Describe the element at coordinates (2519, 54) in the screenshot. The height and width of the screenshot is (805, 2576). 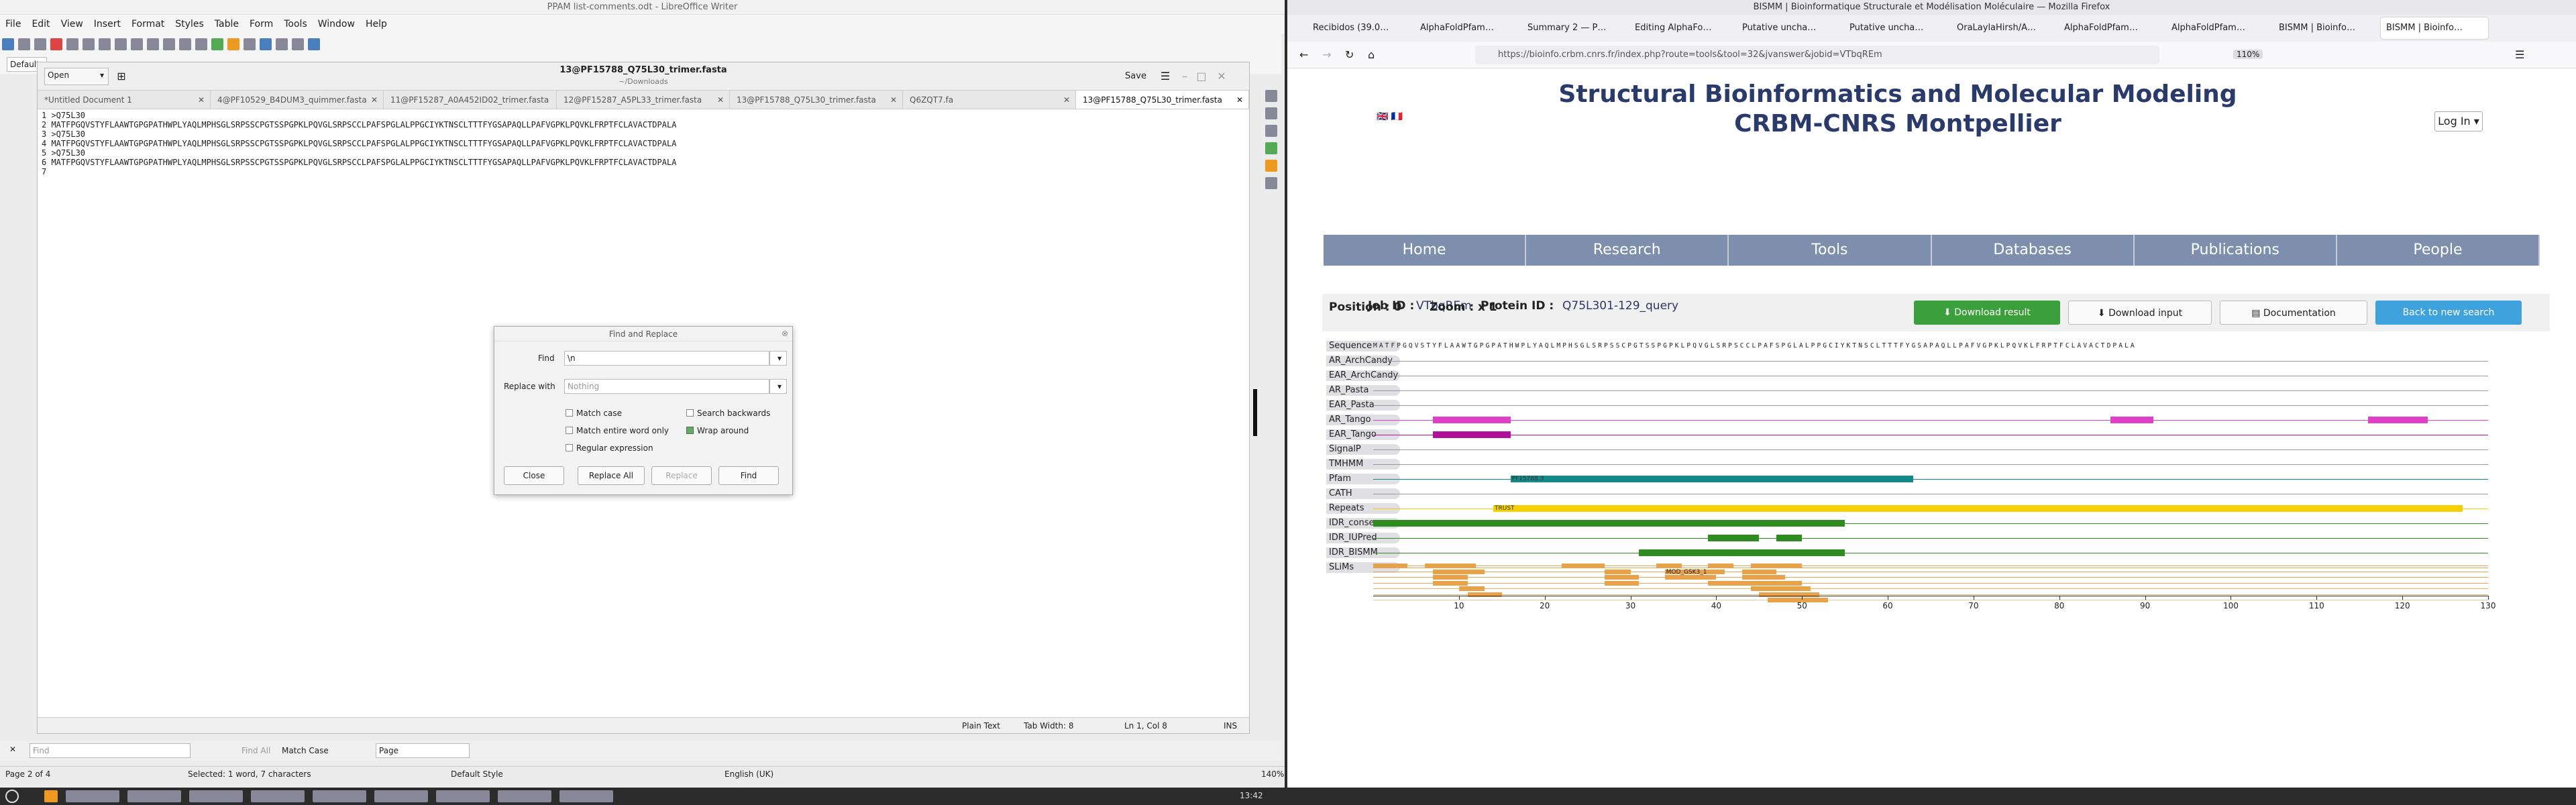
I see `app-menu-icon: ☰` at that location.